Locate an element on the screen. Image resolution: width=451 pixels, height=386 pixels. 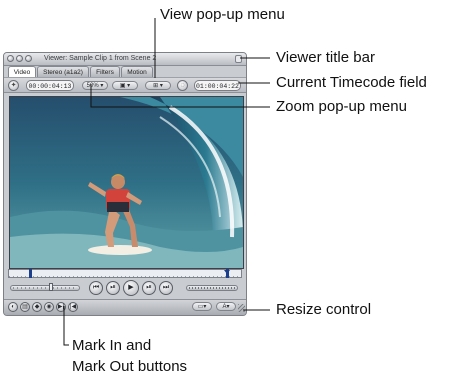
callout-mark-in-out-line1: Mark In and is located at coordinates (112, 345).